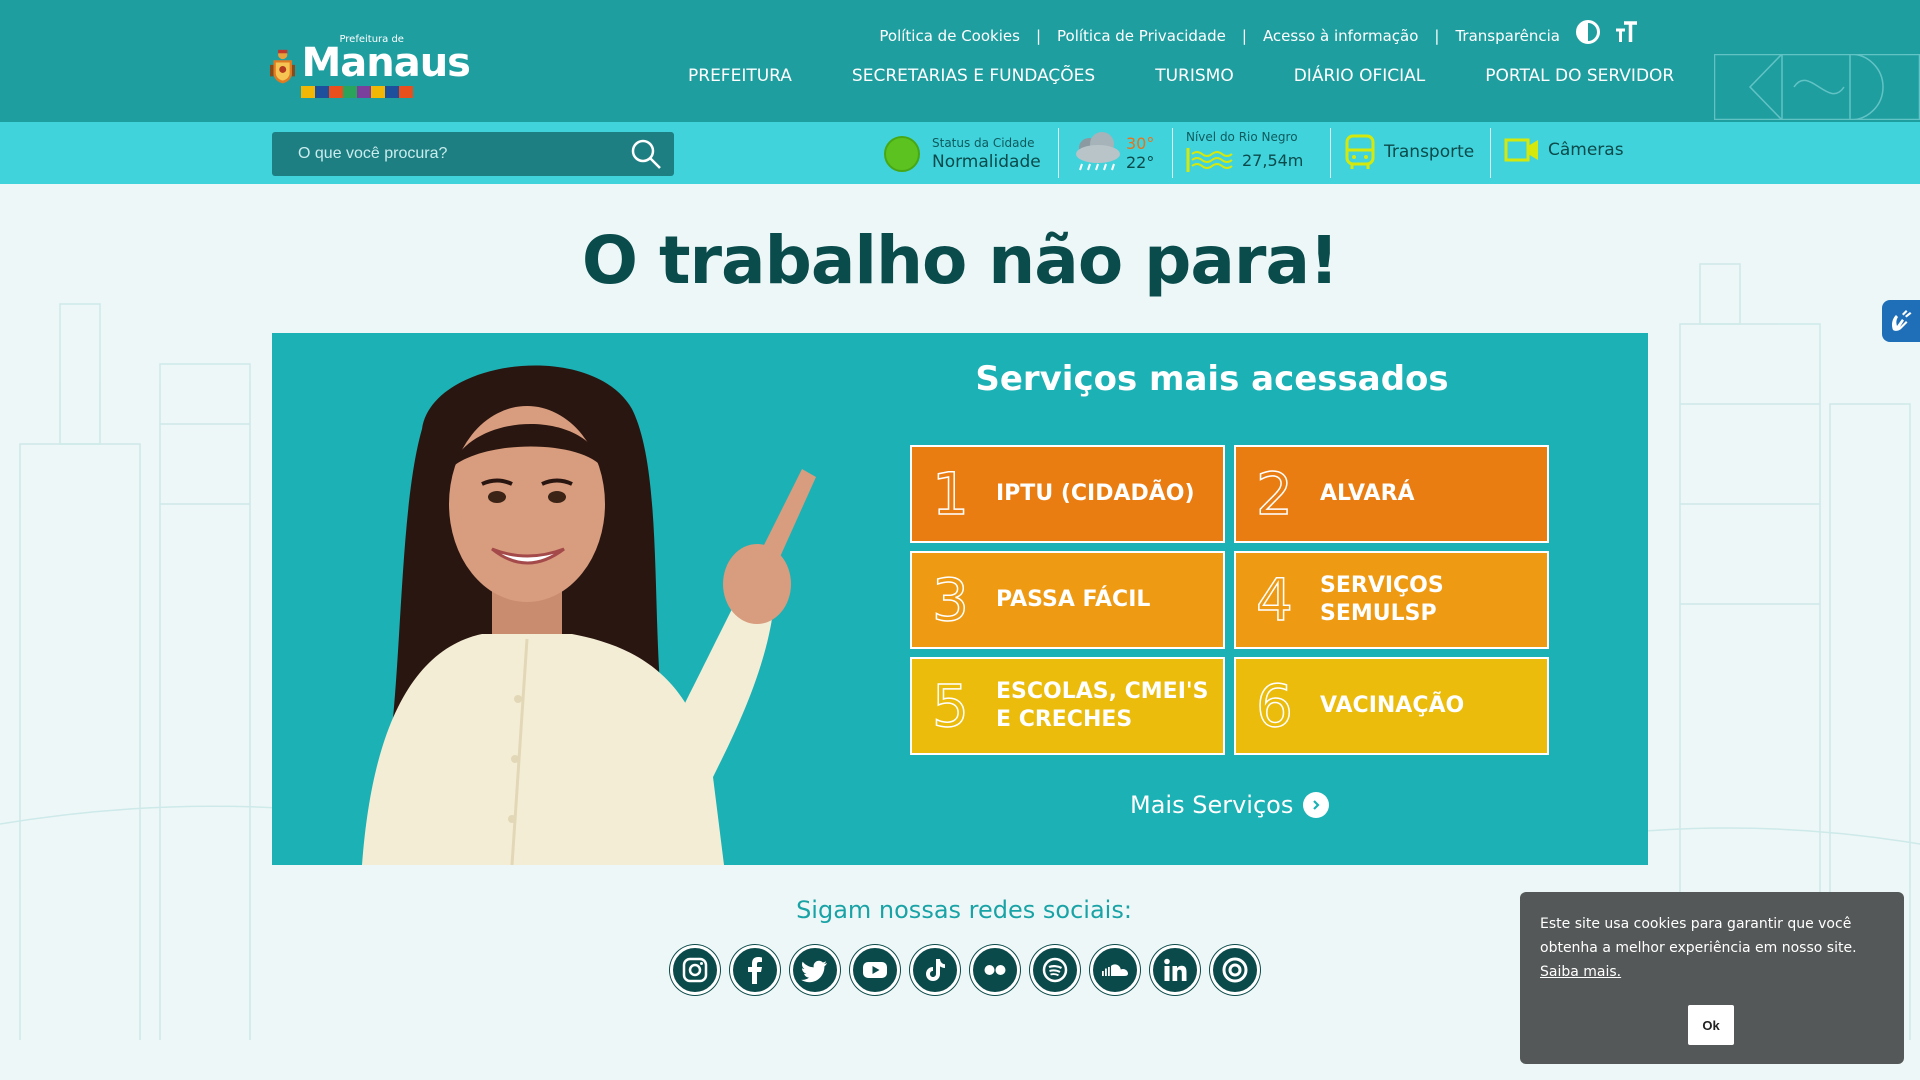 This screenshot has height=1080, width=1920. What do you see at coordinates (385, 92) in the screenshot?
I see `logo-color-strip` at bounding box center [385, 92].